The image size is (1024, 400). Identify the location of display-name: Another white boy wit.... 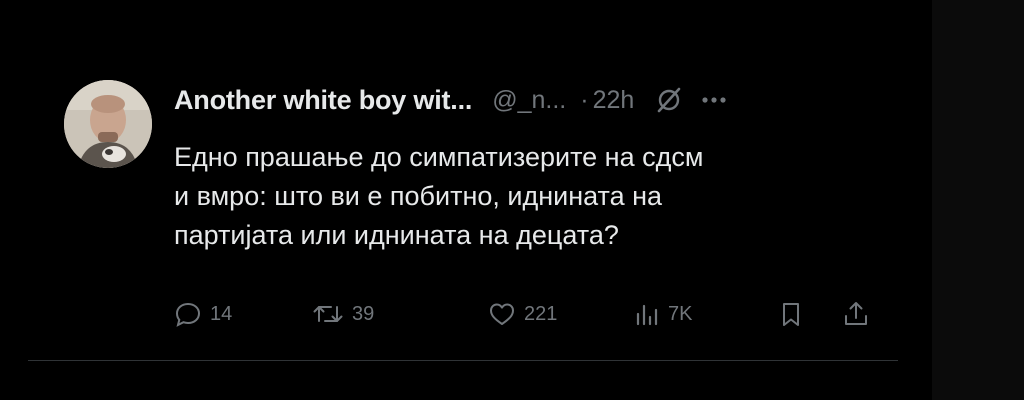
(323, 100).